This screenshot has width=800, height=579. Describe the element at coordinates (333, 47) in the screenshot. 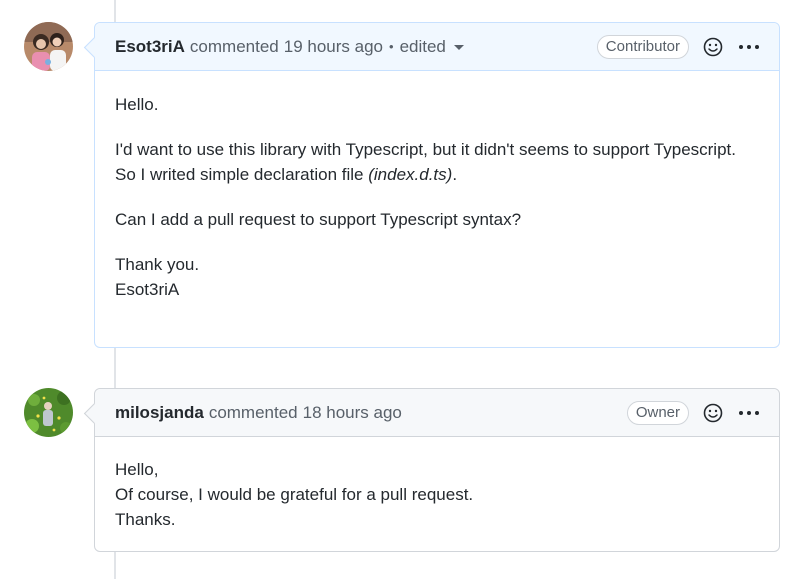

I see `timestamp-link: 19 hours ago` at that location.